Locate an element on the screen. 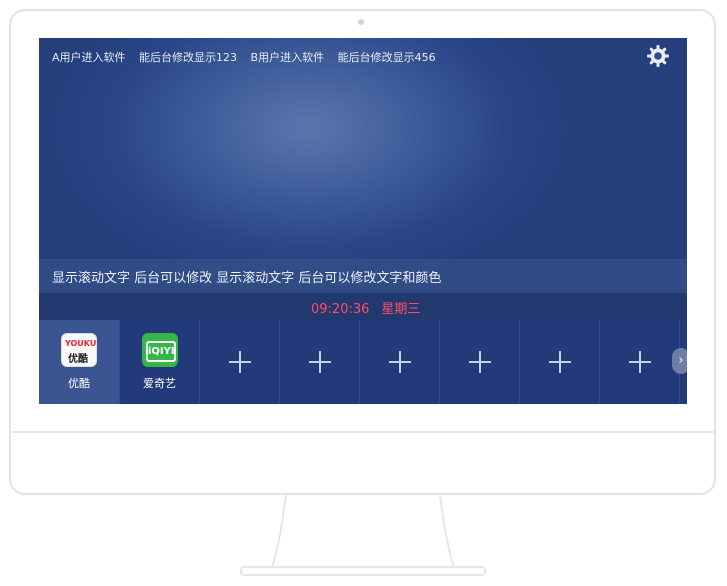 The height and width of the screenshot is (586, 727). clock-bar: 09:20:36 星期三 is located at coordinates (363, 306).